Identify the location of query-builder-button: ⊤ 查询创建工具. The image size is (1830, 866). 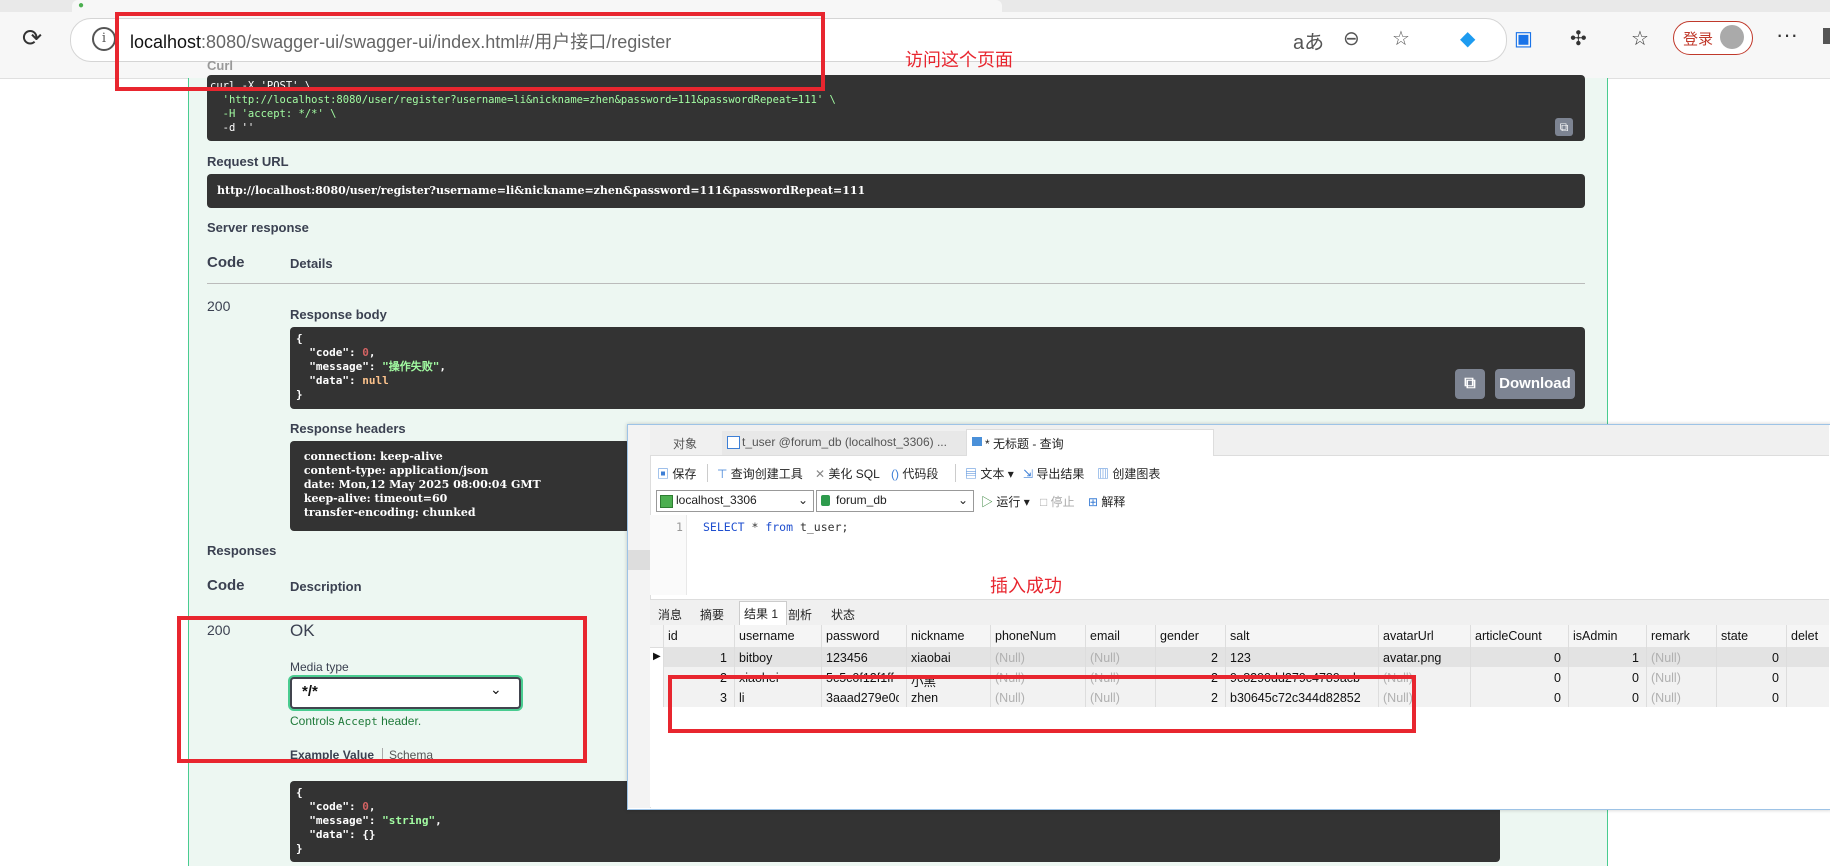
(760, 473).